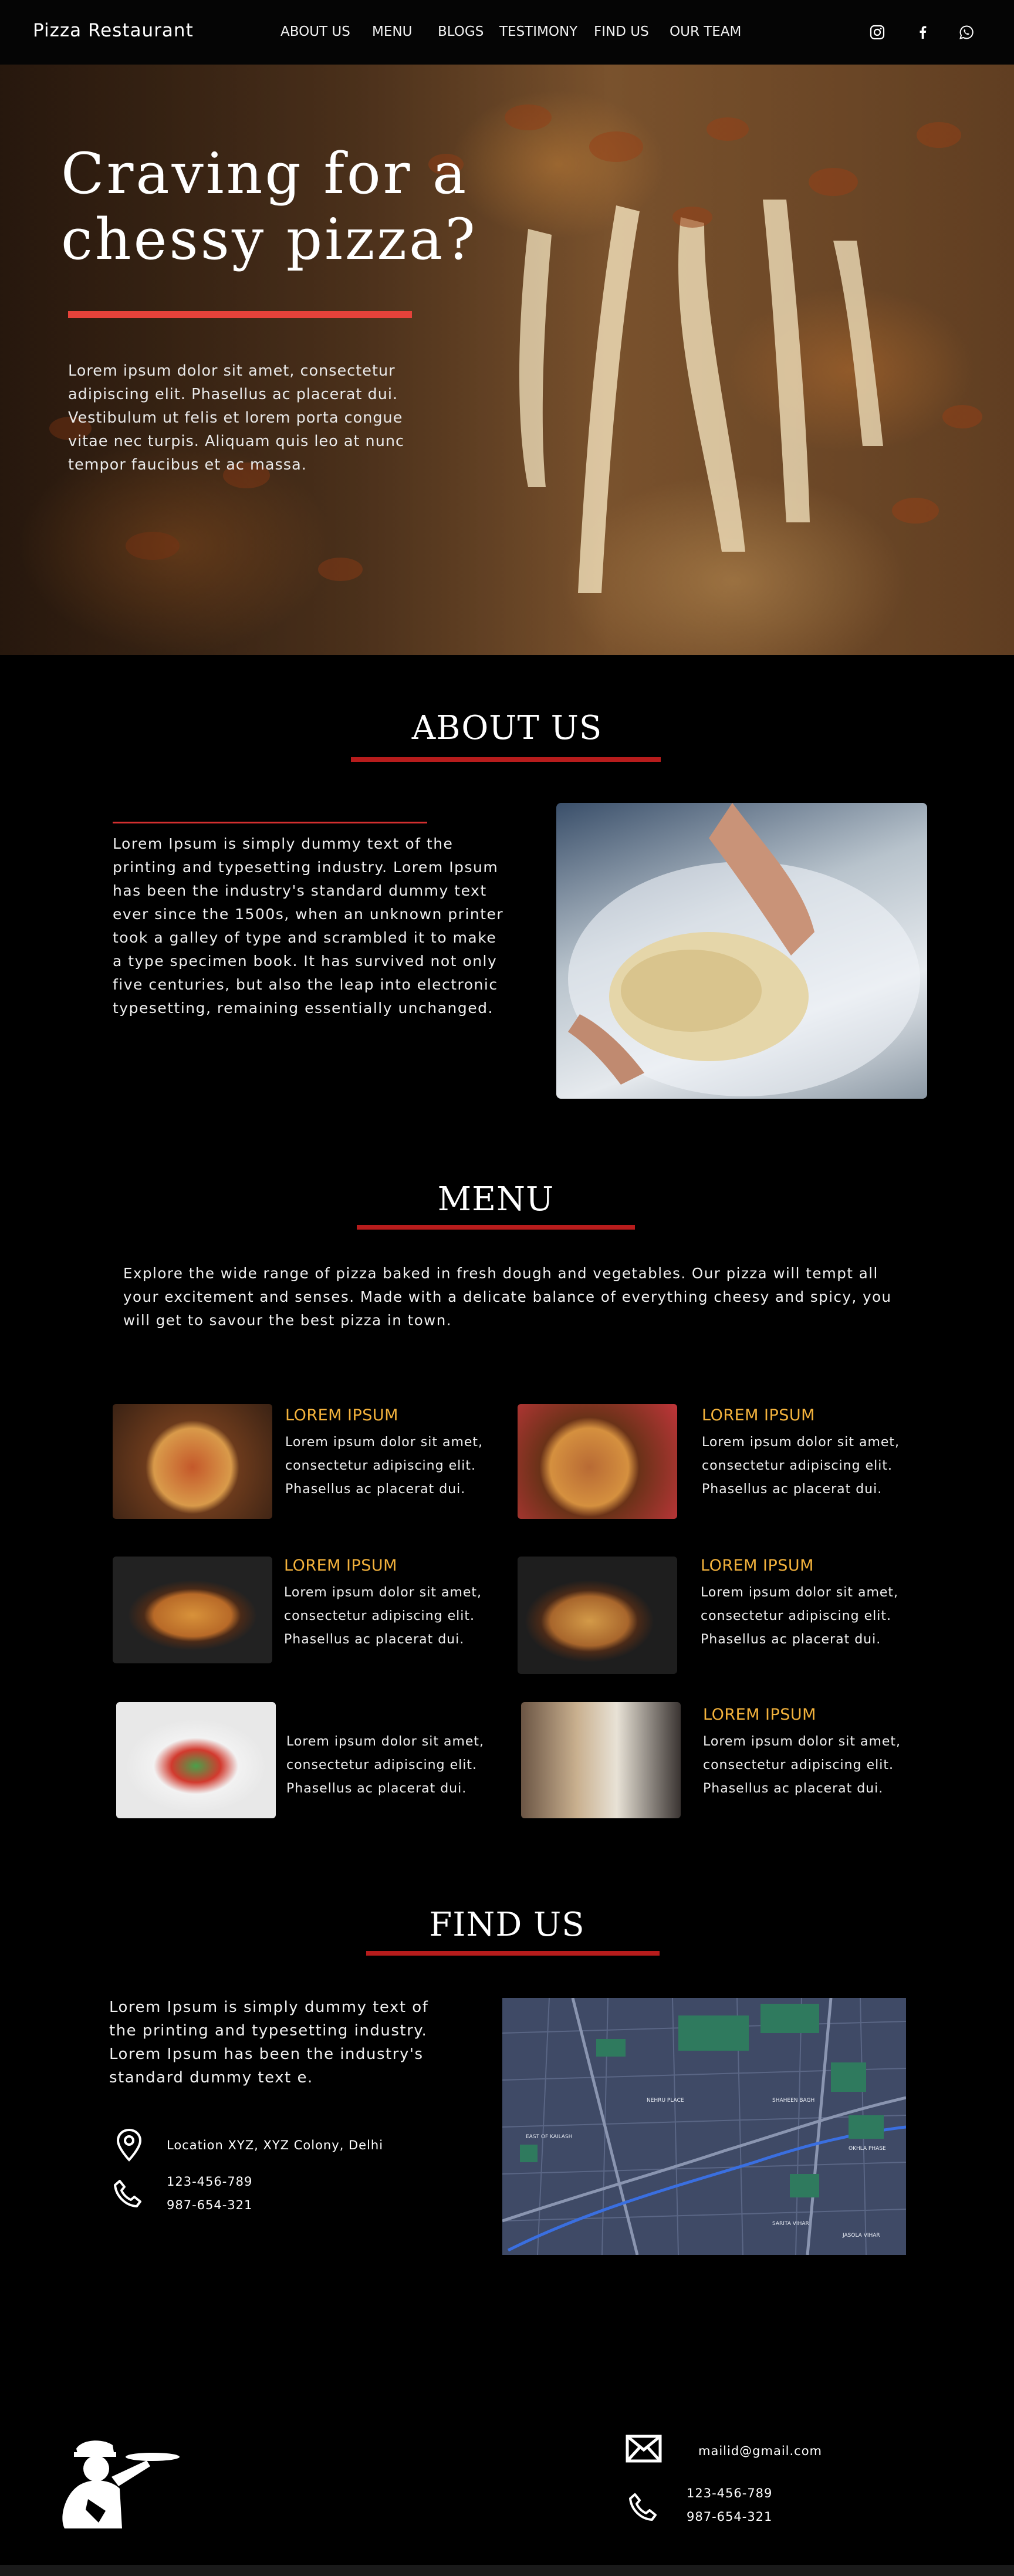 This screenshot has height=2576, width=1014. I want to click on nav-link-find-us: FIND US, so click(622, 31).